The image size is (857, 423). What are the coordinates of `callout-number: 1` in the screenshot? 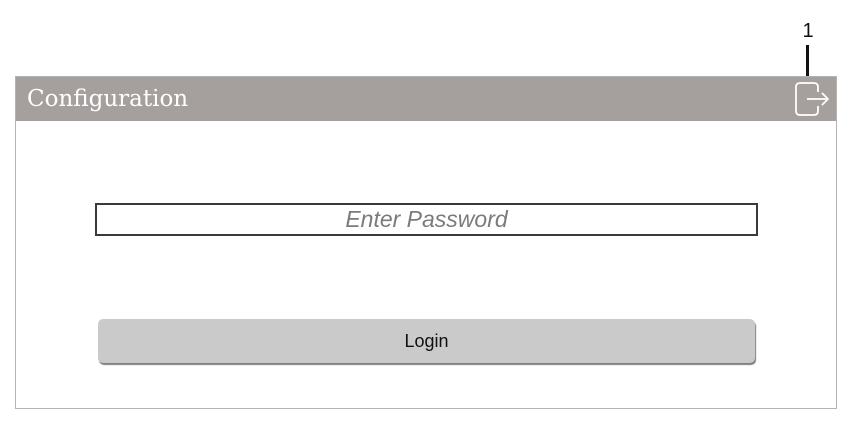 It's located at (808, 31).